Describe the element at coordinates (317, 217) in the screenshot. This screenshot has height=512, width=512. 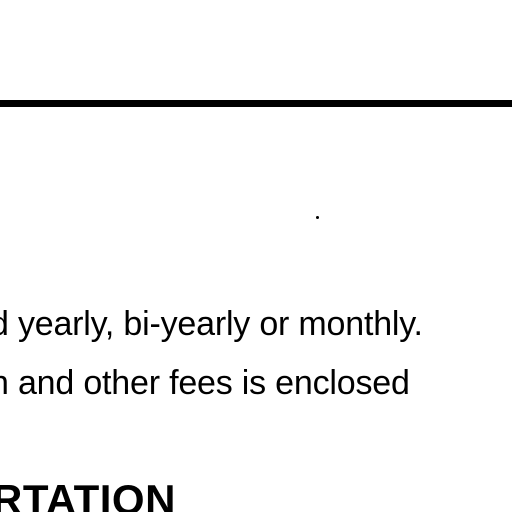
I see `scan-speck` at that location.